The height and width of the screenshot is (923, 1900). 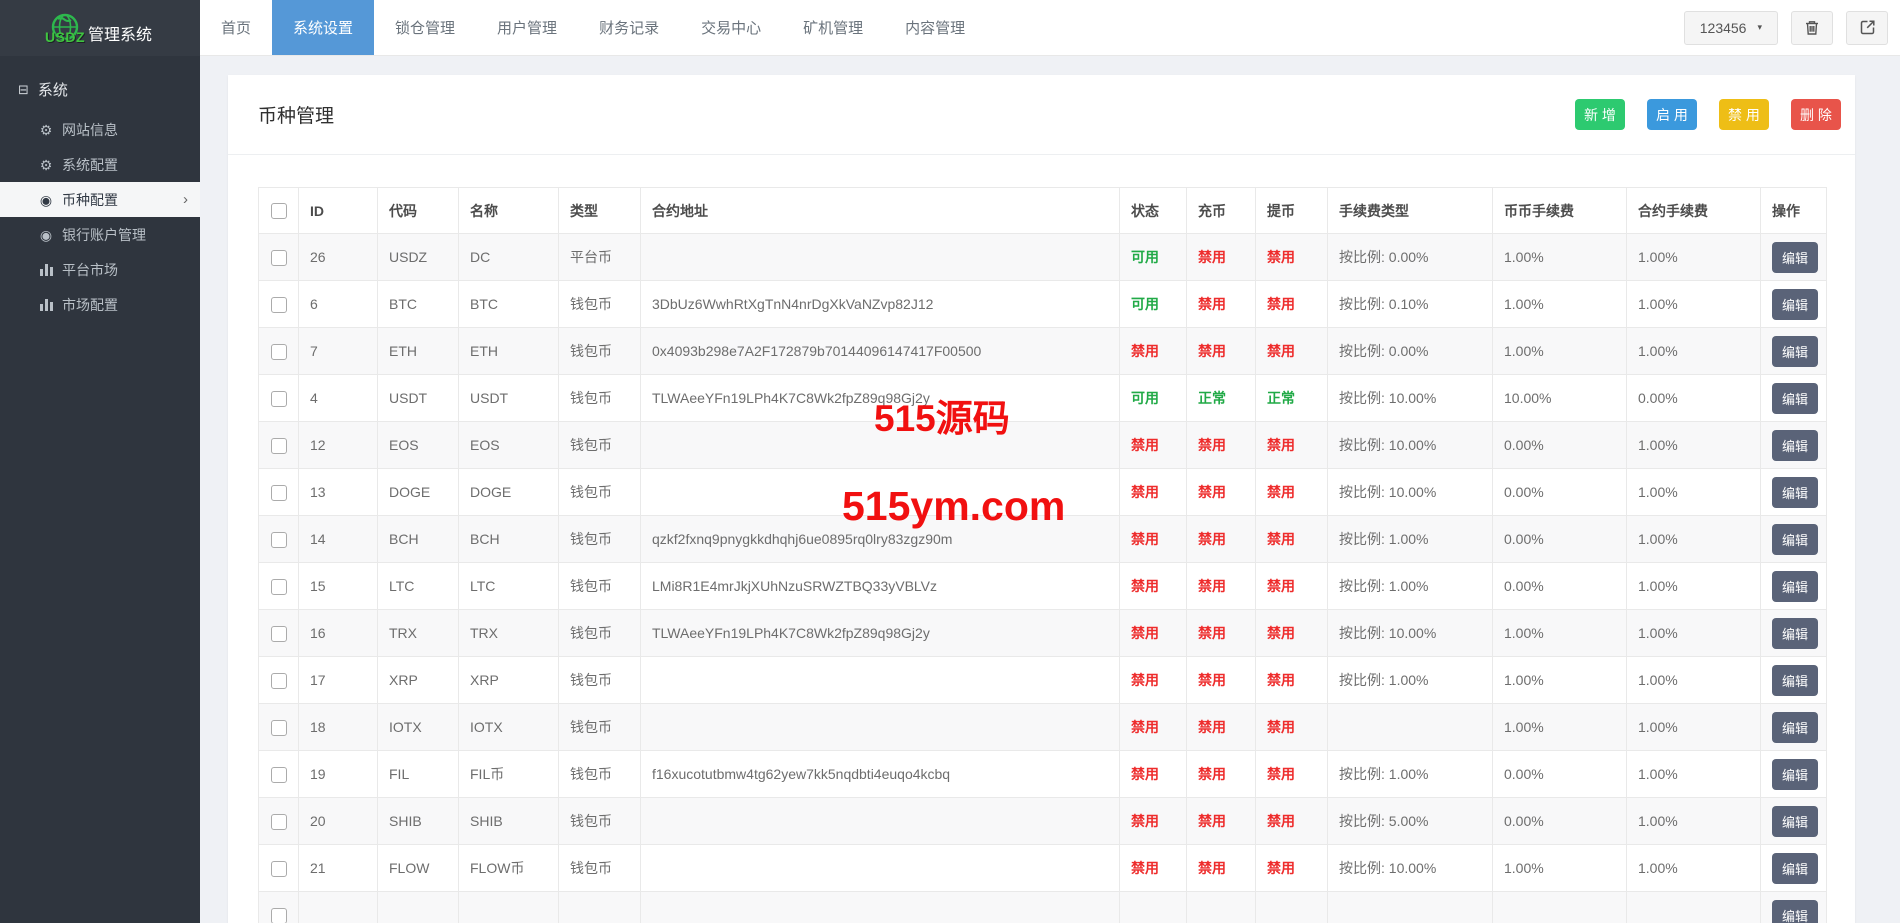 I want to click on sidebar-group-system: ⊟ 系统, so click(x=100, y=84).